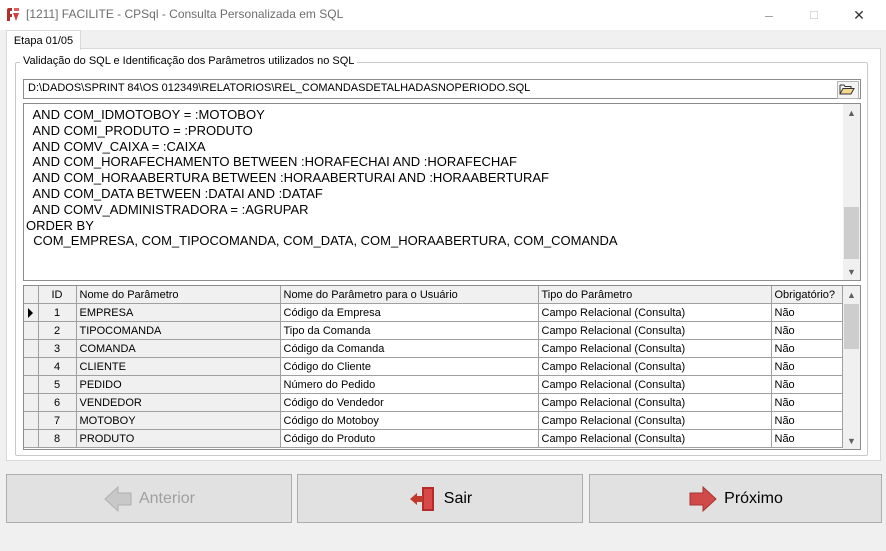 This screenshot has height=551, width=886. I want to click on maximize-button: ☐, so click(814, 15).